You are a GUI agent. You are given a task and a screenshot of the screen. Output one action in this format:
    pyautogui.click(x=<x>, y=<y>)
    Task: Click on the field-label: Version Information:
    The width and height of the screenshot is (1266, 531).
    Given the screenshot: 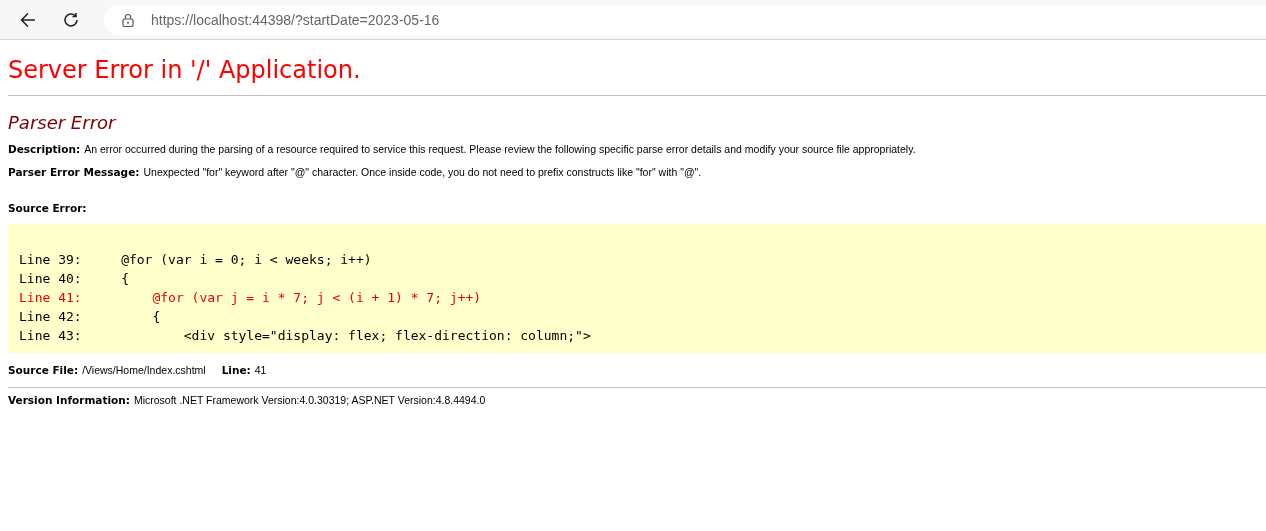 What is the action you would take?
    pyautogui.click(x=69, y=400)
    